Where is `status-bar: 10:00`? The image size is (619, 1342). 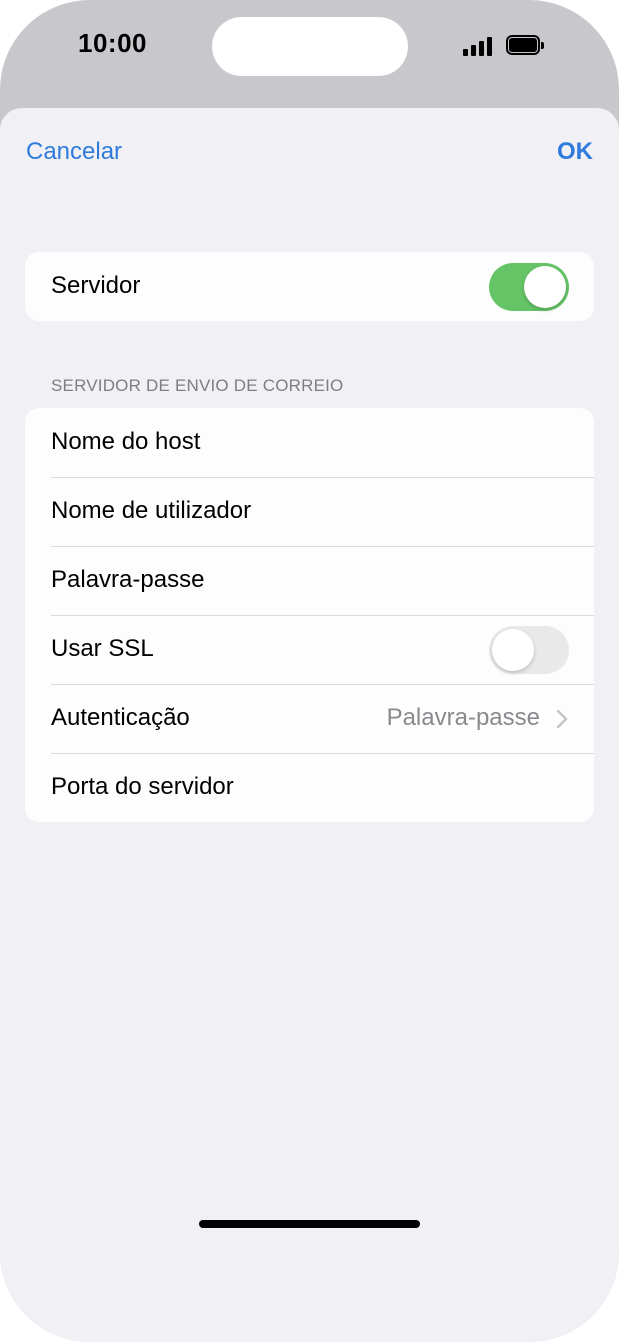
status-bar: 10:00 is located at coordinates (309, 50).